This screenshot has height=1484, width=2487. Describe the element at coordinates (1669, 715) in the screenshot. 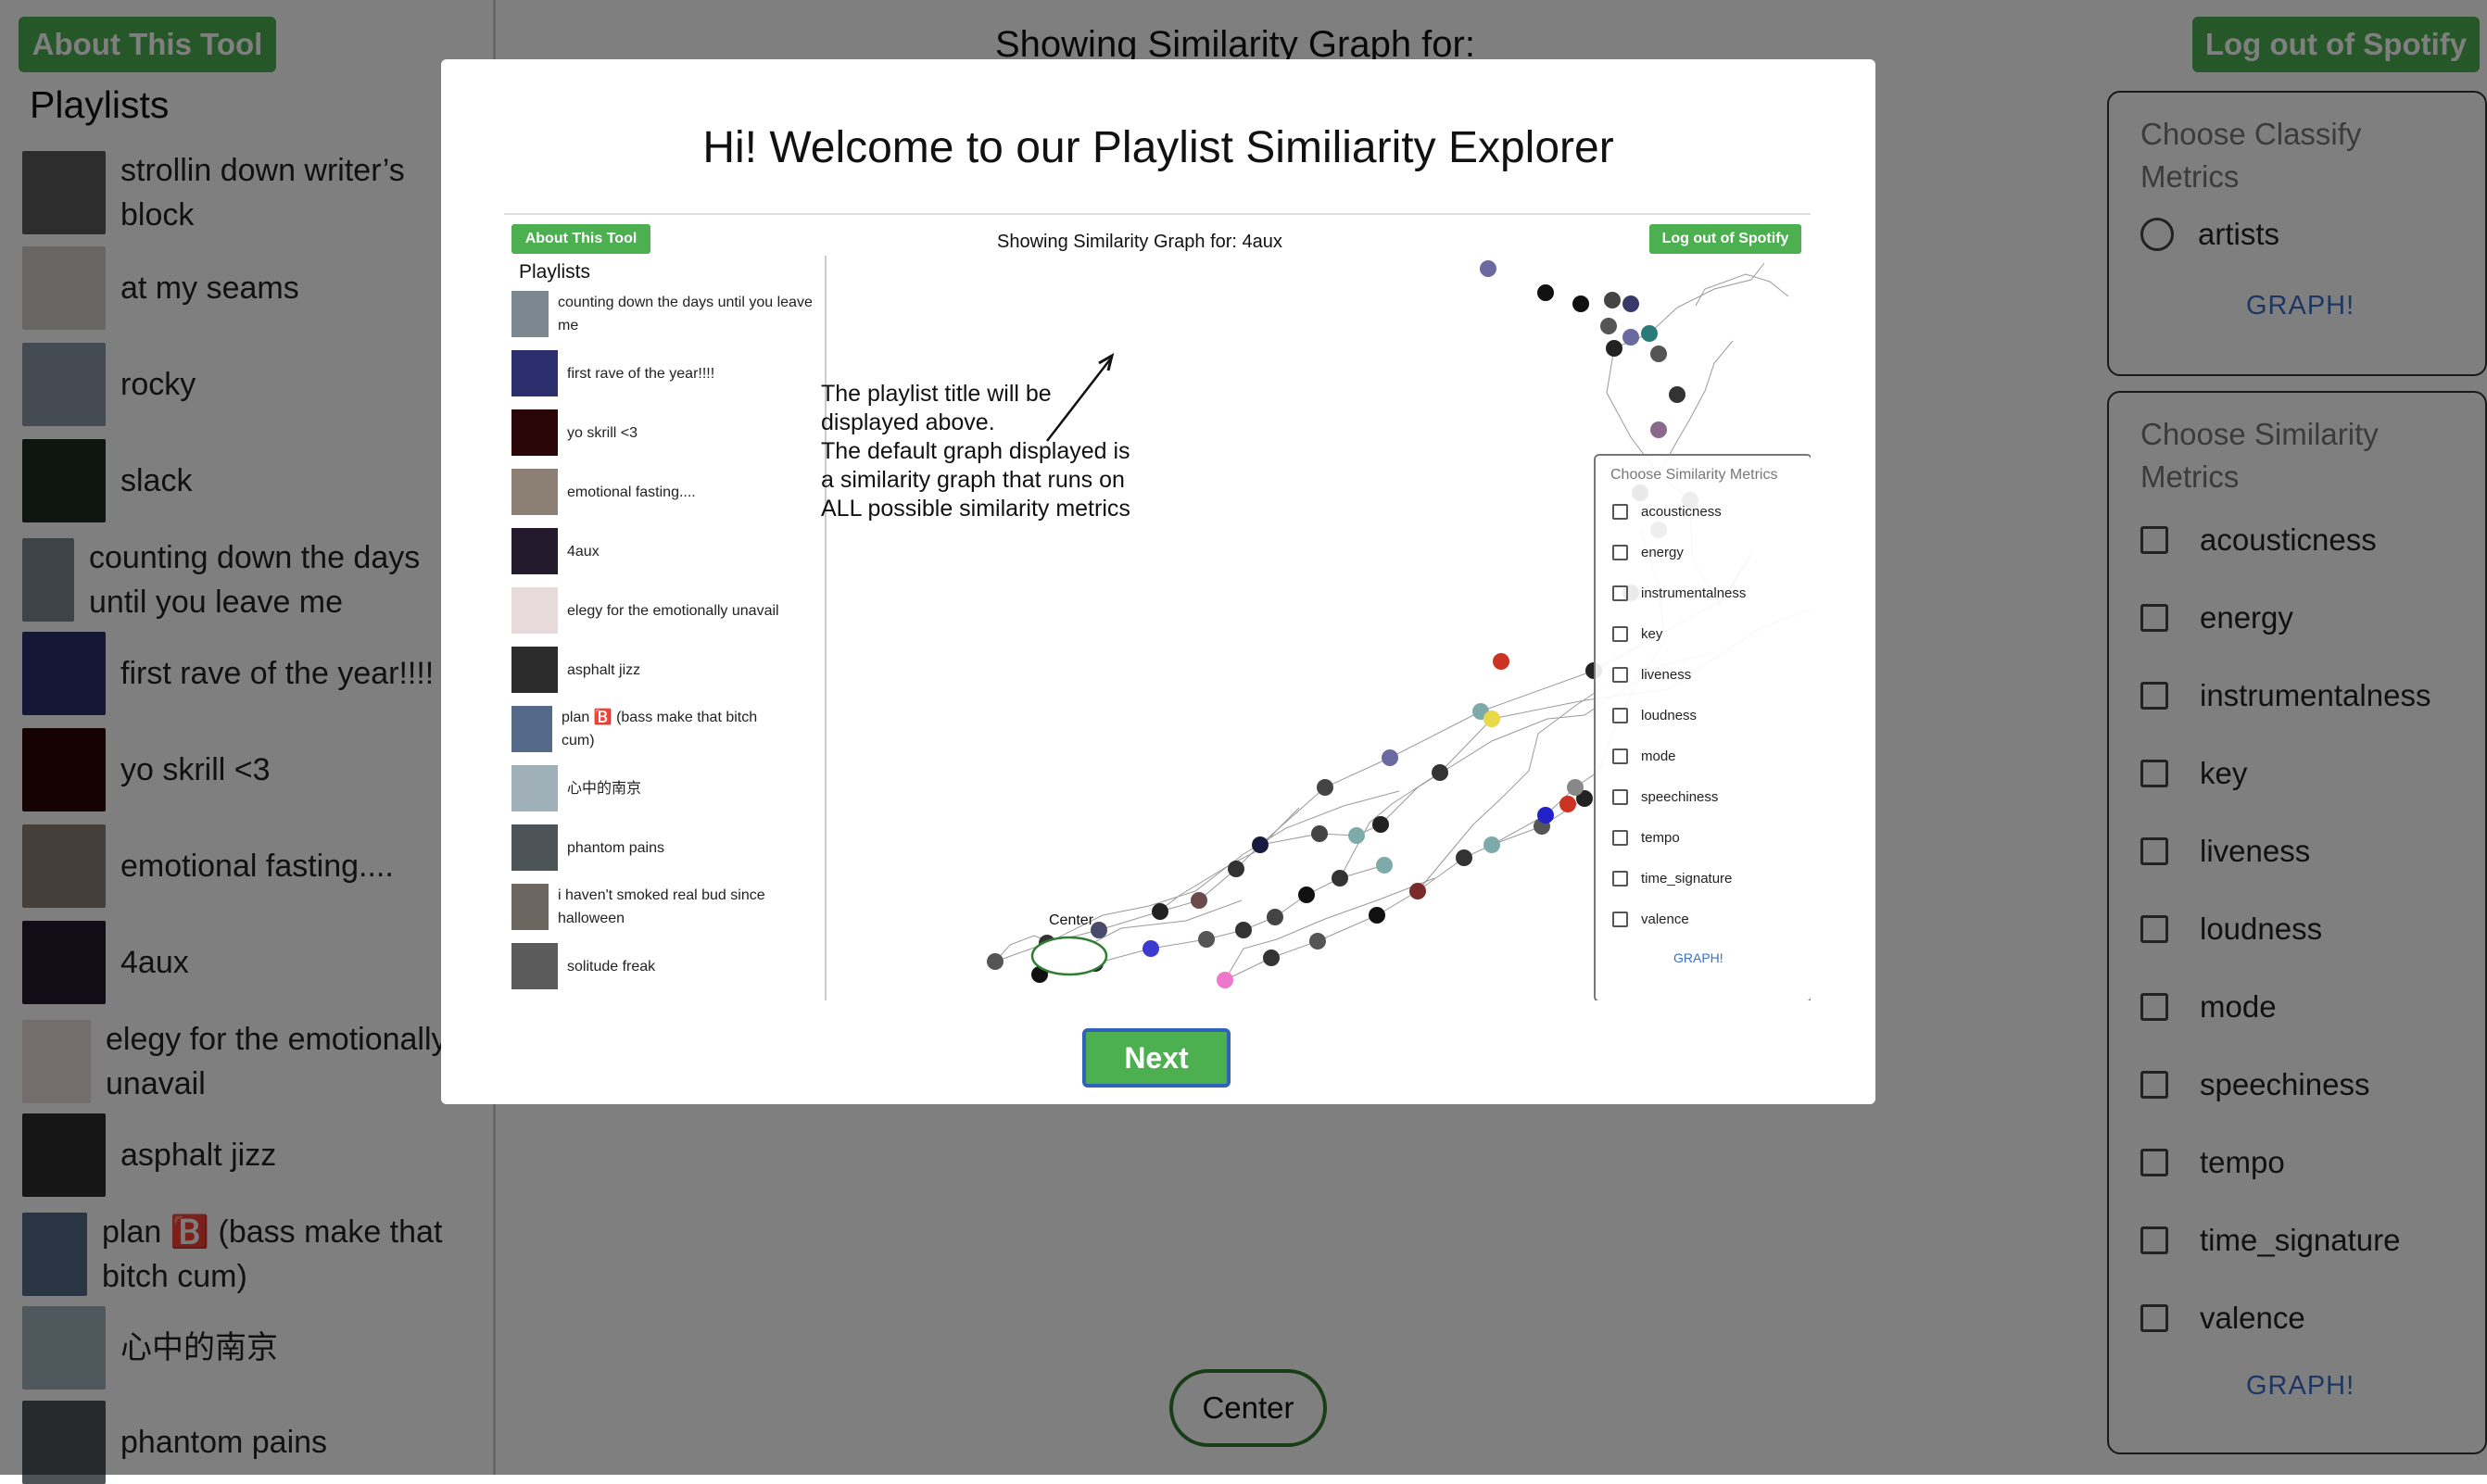

I see `metric-label: loudness` at that location.